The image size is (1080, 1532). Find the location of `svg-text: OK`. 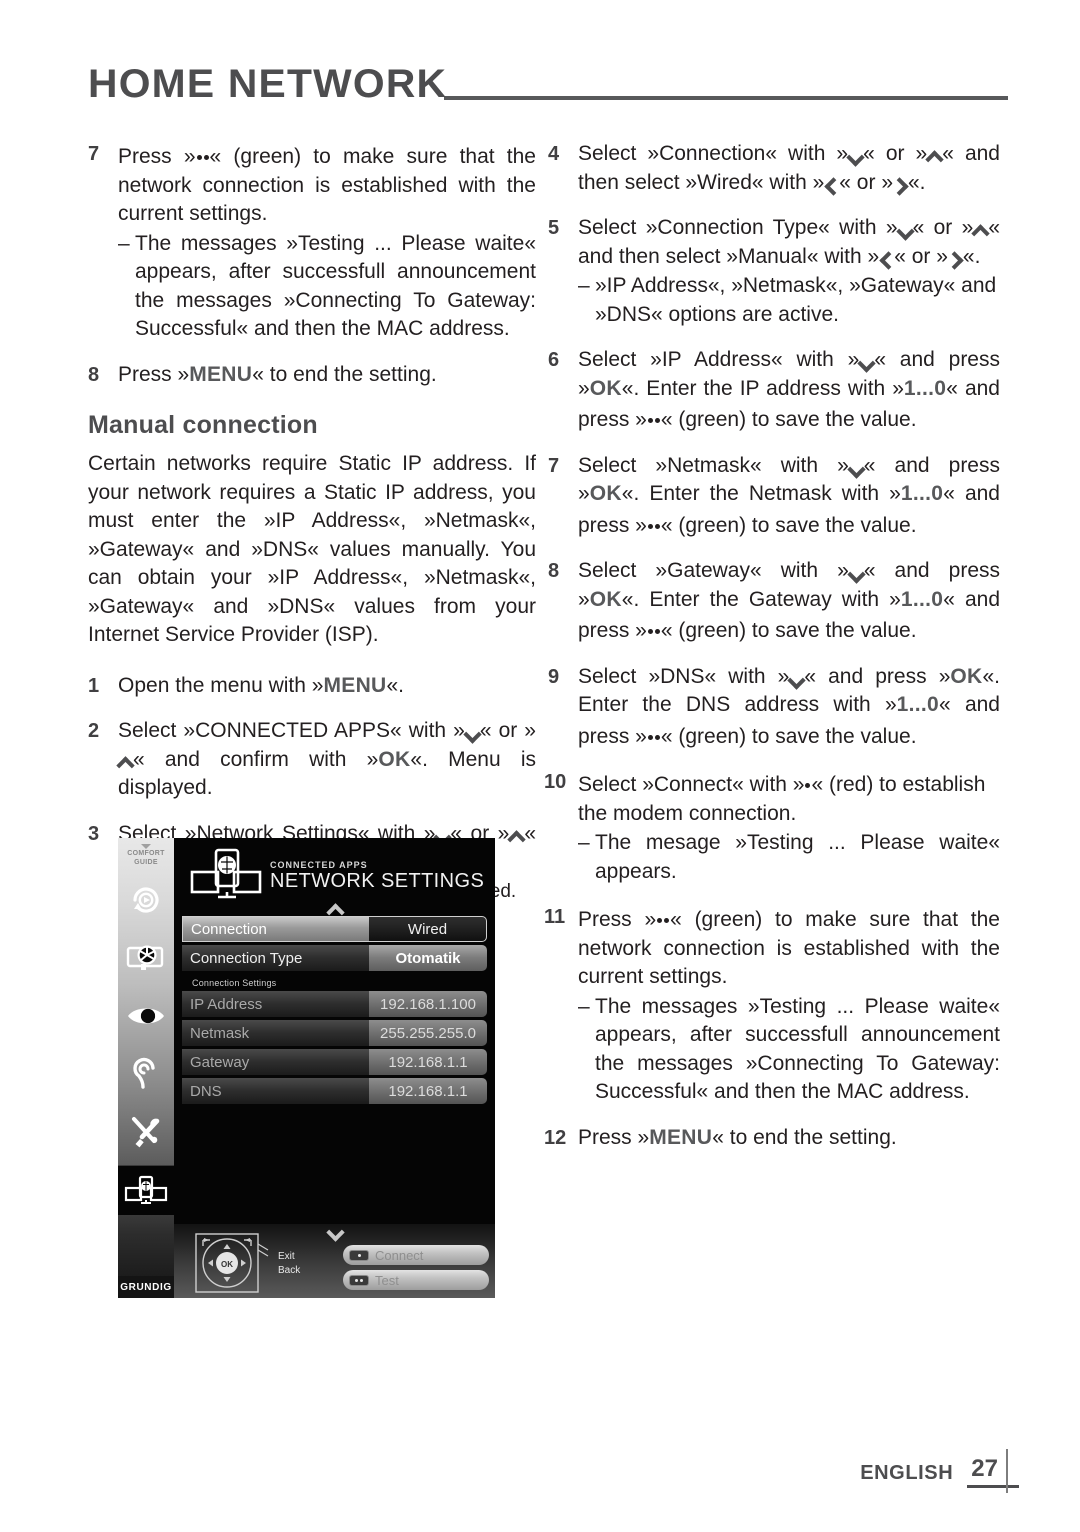

svg-text: OK is located at coordinates (227, 1264).